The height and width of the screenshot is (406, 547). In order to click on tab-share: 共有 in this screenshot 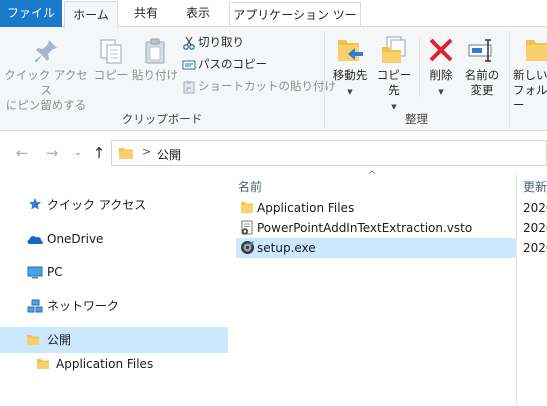, I will do `click(146, 13)`.